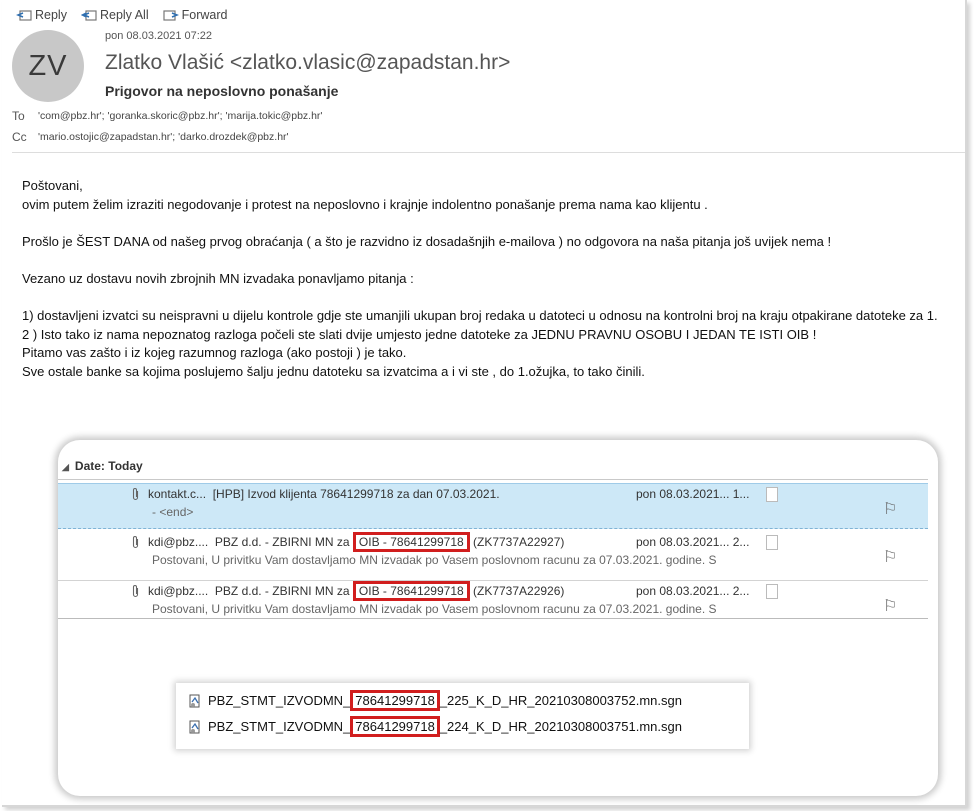 This screenshot has height=811, width=978. Describe the element at coordinates (18, 116) in the screenshot. I see `to-label: To` at that location.